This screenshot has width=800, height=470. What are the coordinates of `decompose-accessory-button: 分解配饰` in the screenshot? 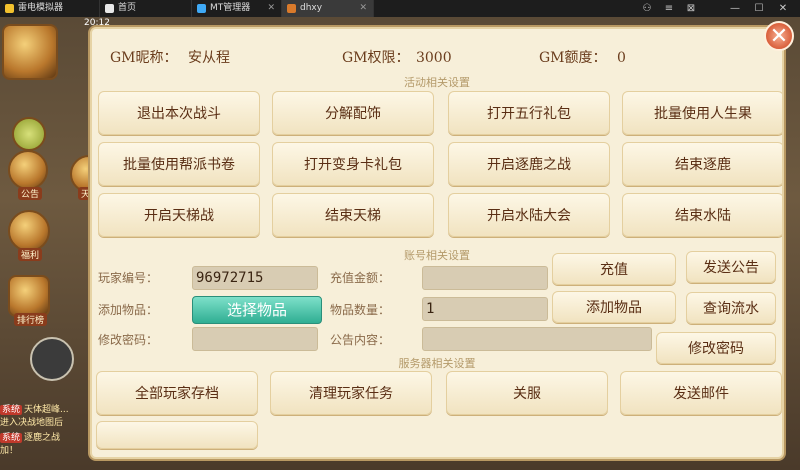 It's located at (353, 113).